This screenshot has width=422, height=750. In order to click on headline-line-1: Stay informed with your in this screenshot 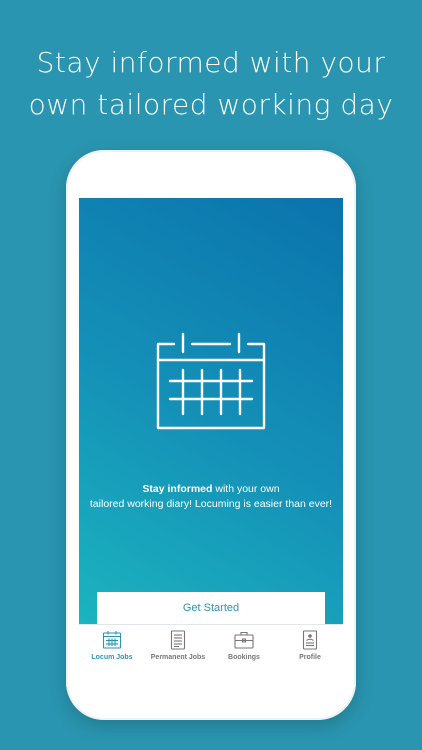, I will do `click(211, 62)`.